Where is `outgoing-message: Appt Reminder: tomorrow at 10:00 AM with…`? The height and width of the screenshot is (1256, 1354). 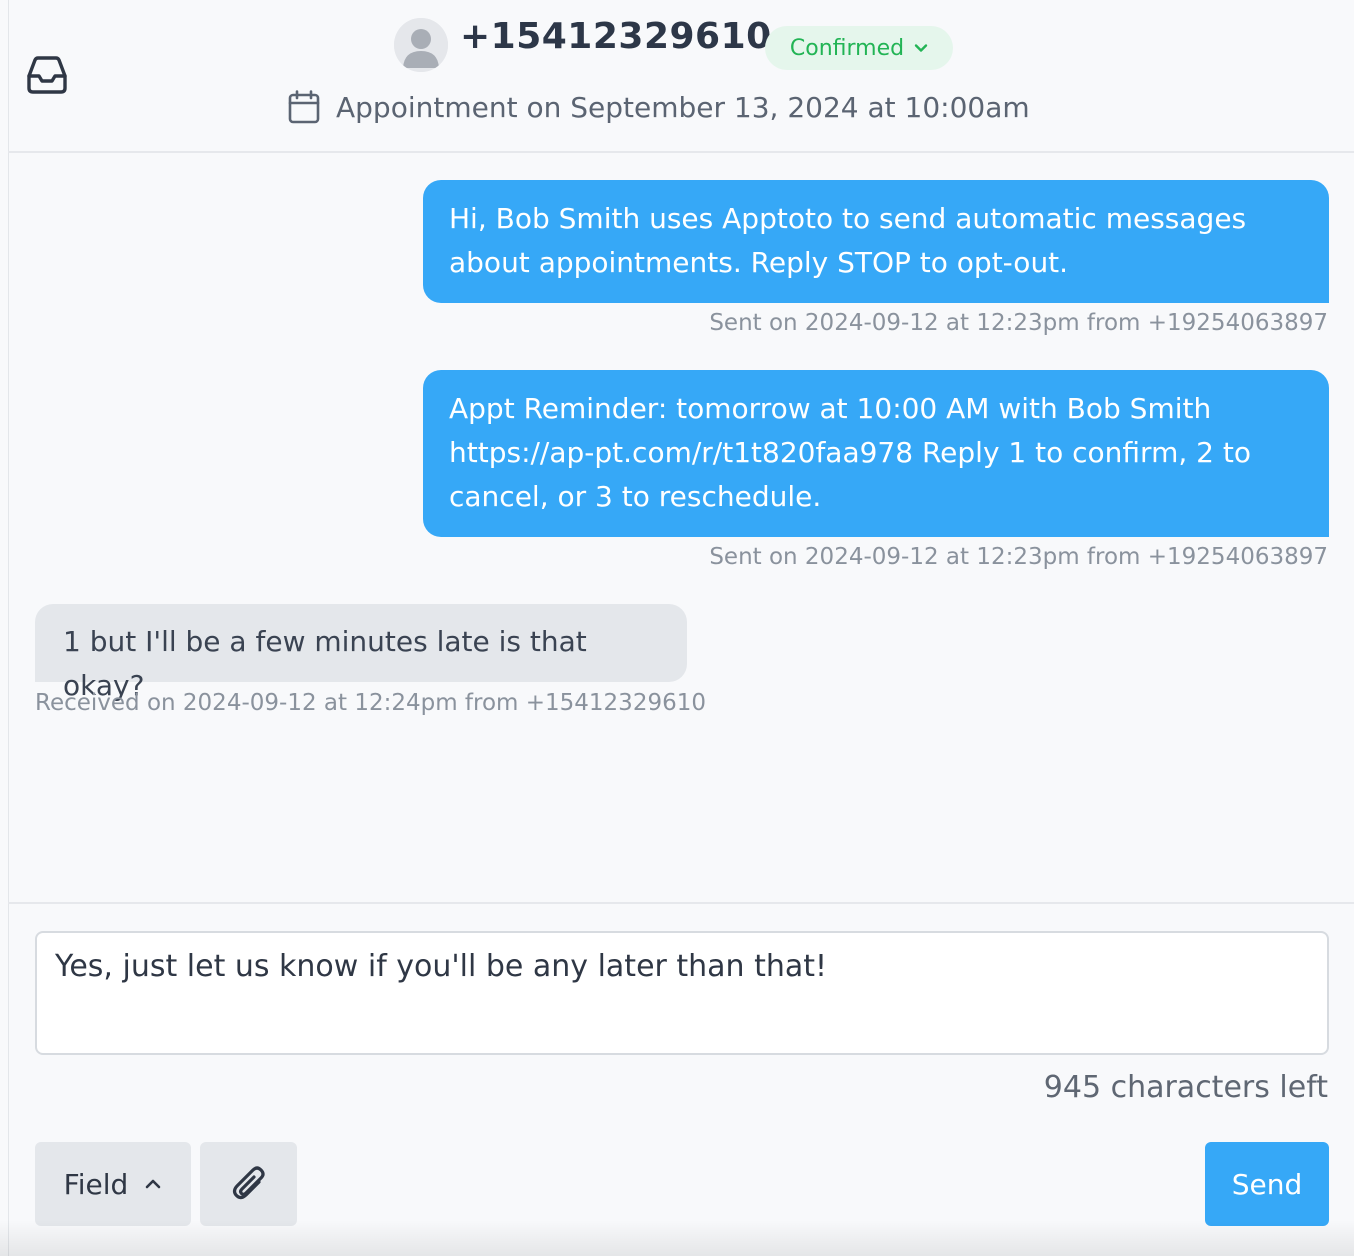 outgoing-message: Appt Reminder: tomorrow at 10:00 AM with… is located at coordinates (876, 453).